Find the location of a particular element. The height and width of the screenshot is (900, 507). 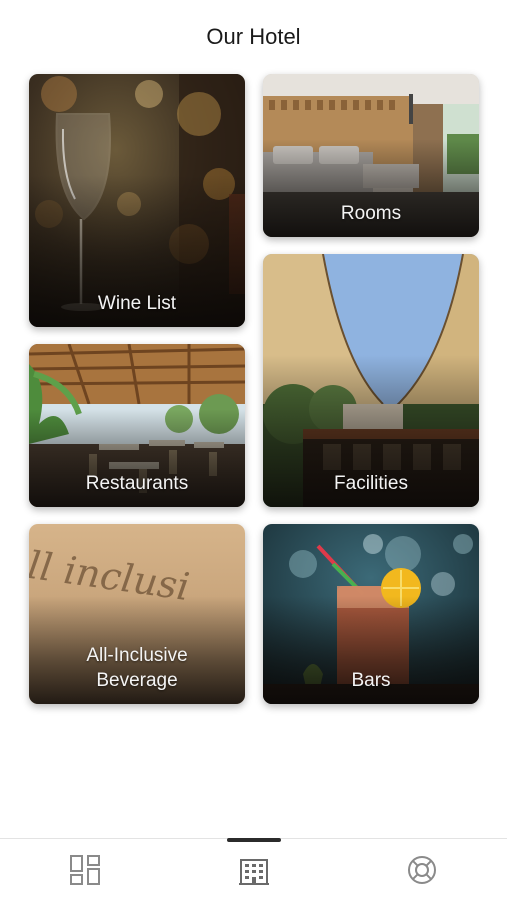

tile-wine-list: Wine List is located at coordinates (137, 200).